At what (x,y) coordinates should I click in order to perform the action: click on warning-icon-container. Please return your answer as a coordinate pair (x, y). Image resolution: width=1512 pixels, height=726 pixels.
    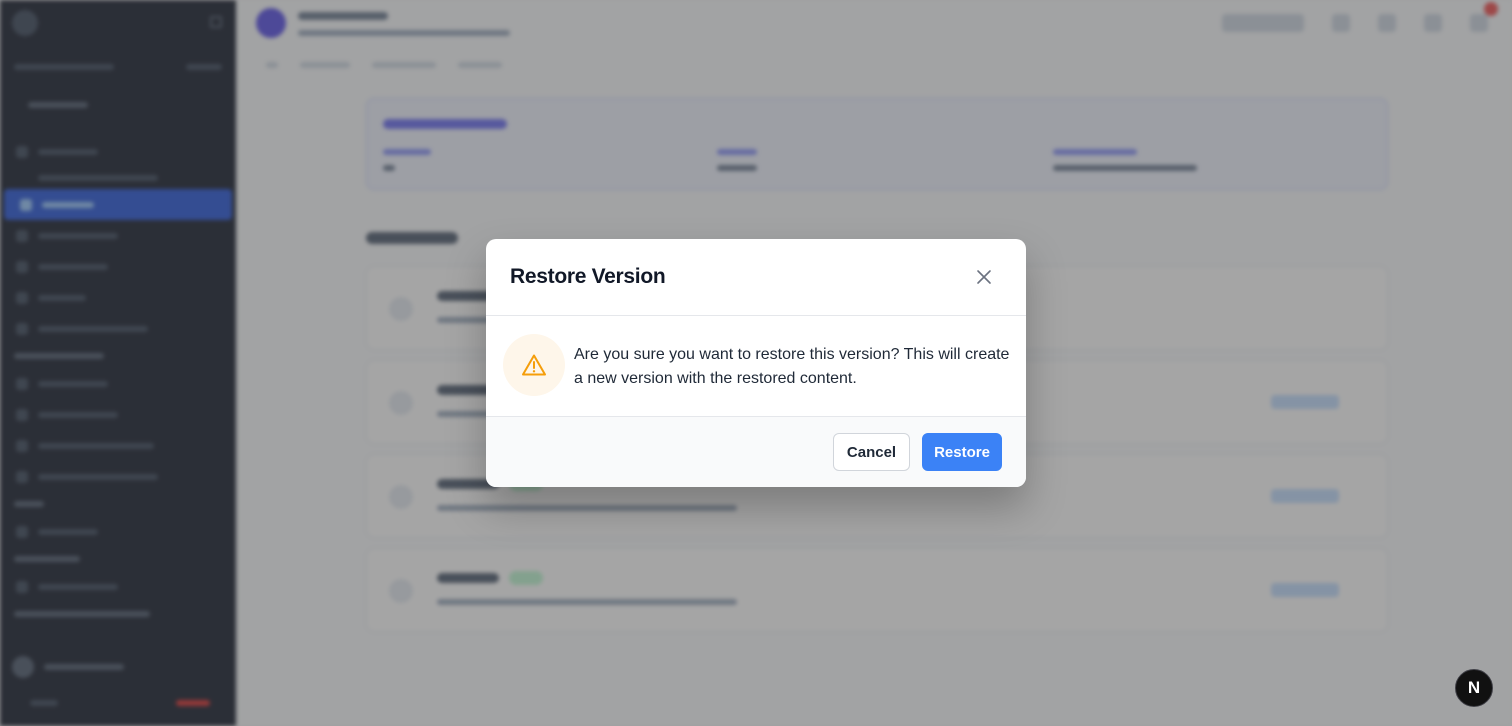
    Looking at the image, I should click on (534, 365).